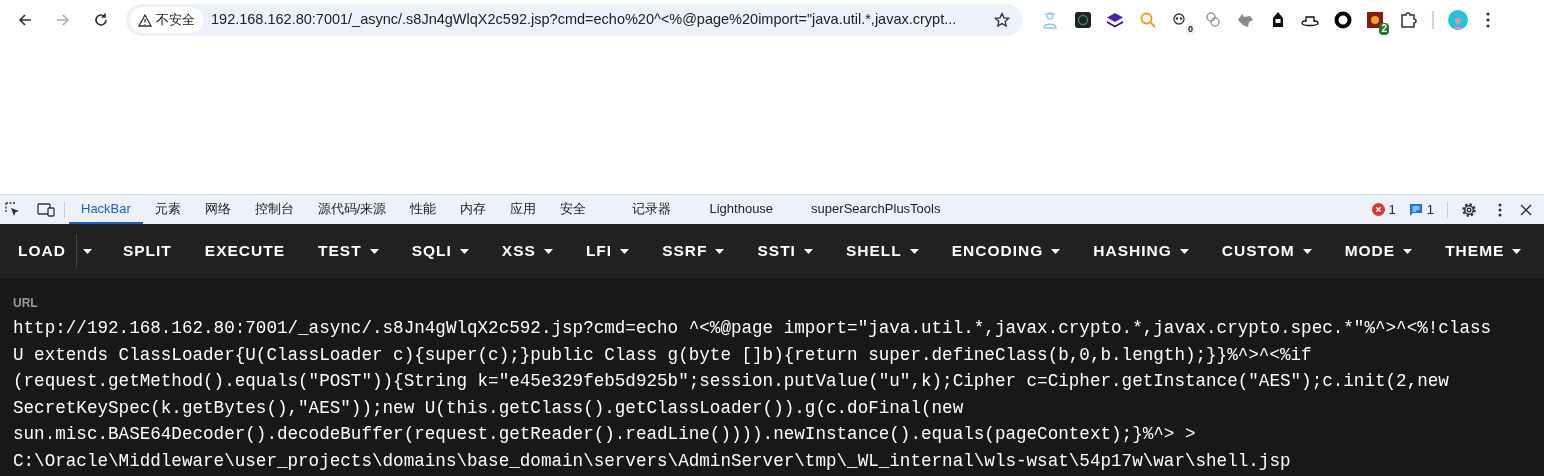 This screenshot has height=476, width=1544. I want to click on extensions-icon, so click(1407, 20).